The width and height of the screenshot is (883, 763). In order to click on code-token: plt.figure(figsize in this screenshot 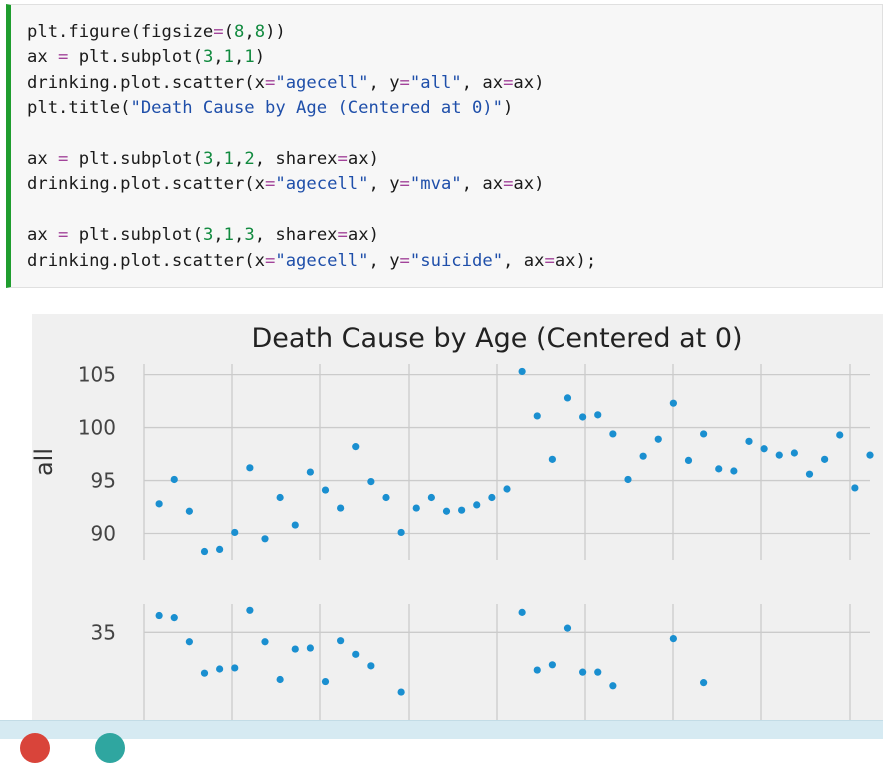, I will do `click(120, 32)`.